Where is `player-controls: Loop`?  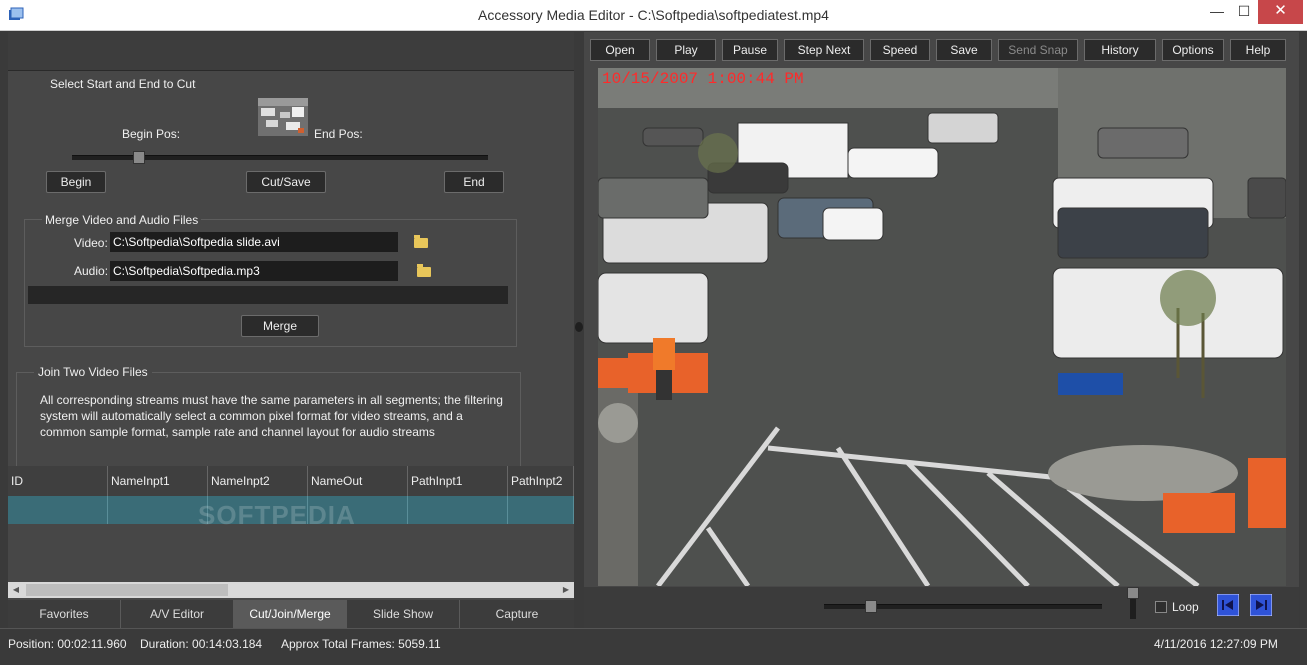
player-controls: Loop is located at coordinates (941, 607).